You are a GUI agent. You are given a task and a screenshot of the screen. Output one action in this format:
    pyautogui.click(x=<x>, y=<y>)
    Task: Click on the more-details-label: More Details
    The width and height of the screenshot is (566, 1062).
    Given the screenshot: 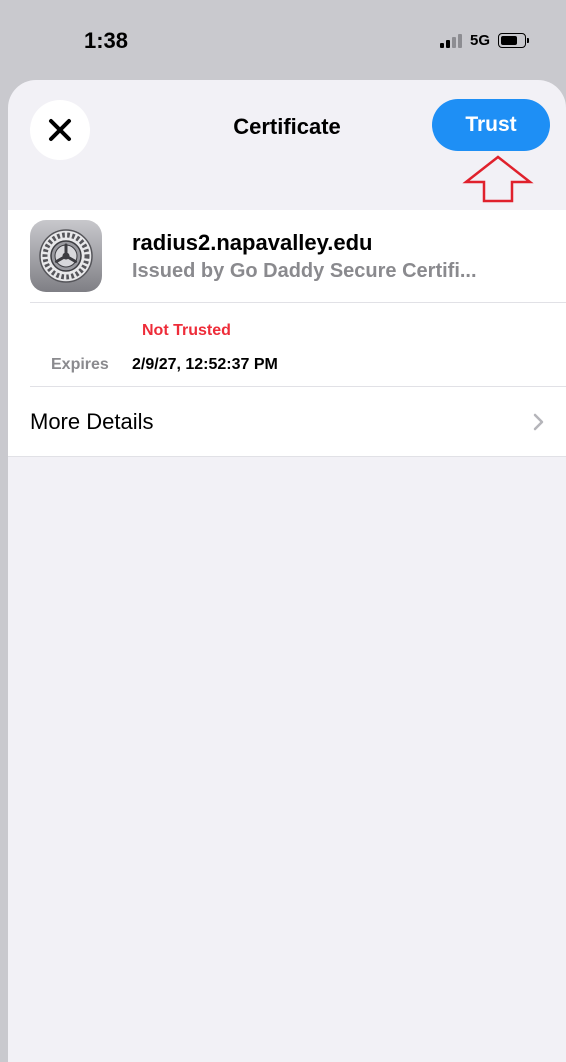 What is the action you would take?
    pyautogui.click(x=92, y=421)
    